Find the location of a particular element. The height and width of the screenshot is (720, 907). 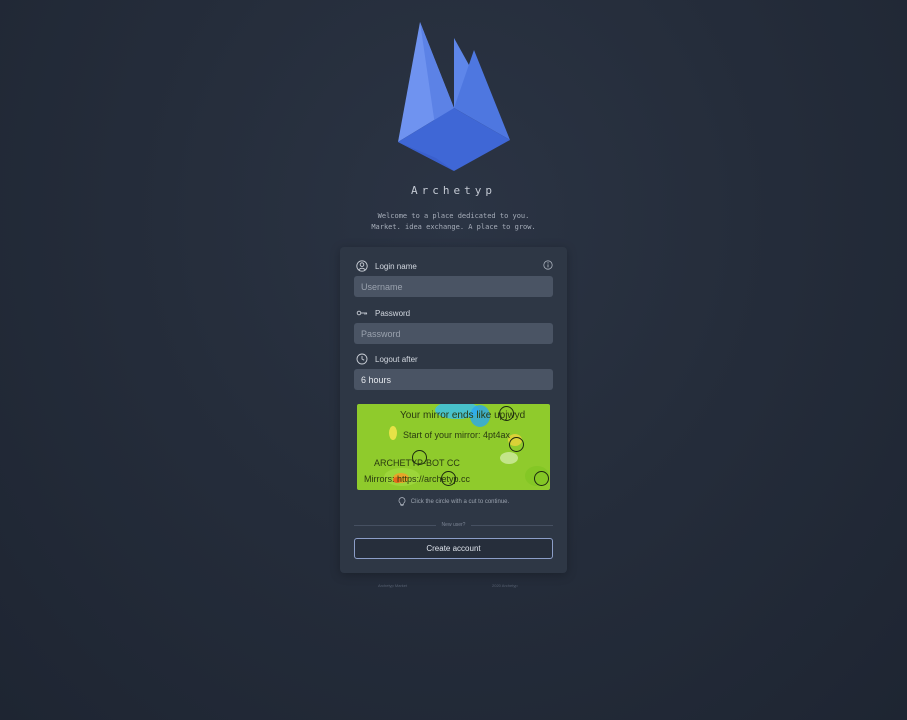

logout-duration-select: 6 hours is located at coordinates (453, 379).